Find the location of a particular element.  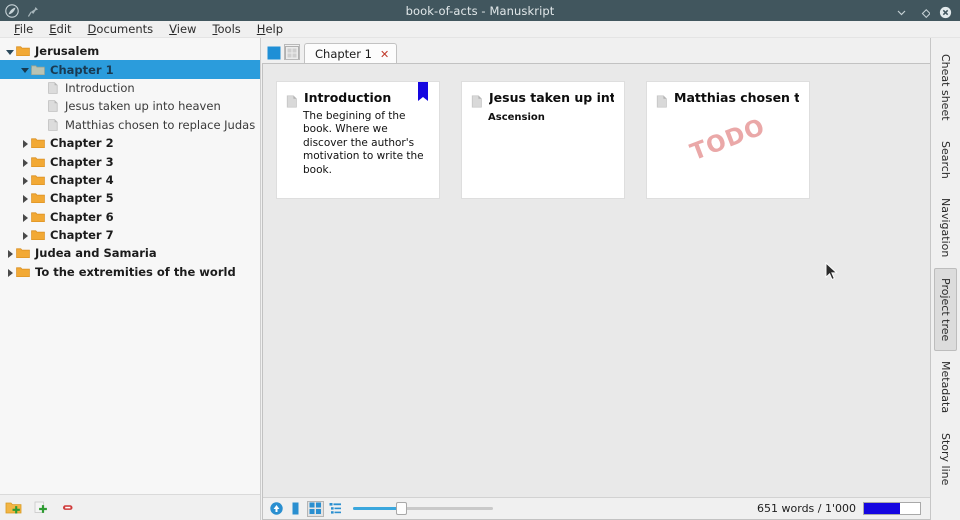

minimize-button is located at coordinates (901, 10).